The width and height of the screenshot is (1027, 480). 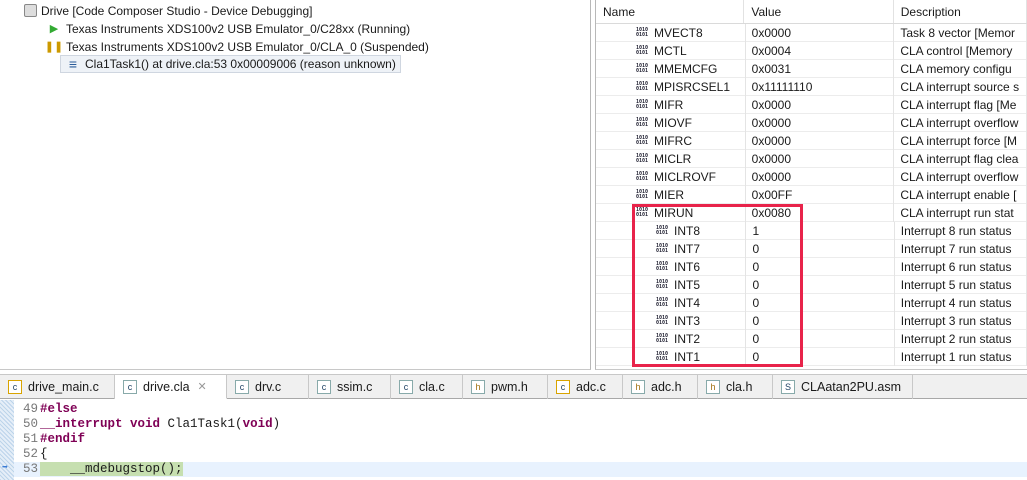 What do you see at coordinates (202, 386) in the screenshot?
I see `close-tab-icon: ✕` at bounding box center [202, 386].